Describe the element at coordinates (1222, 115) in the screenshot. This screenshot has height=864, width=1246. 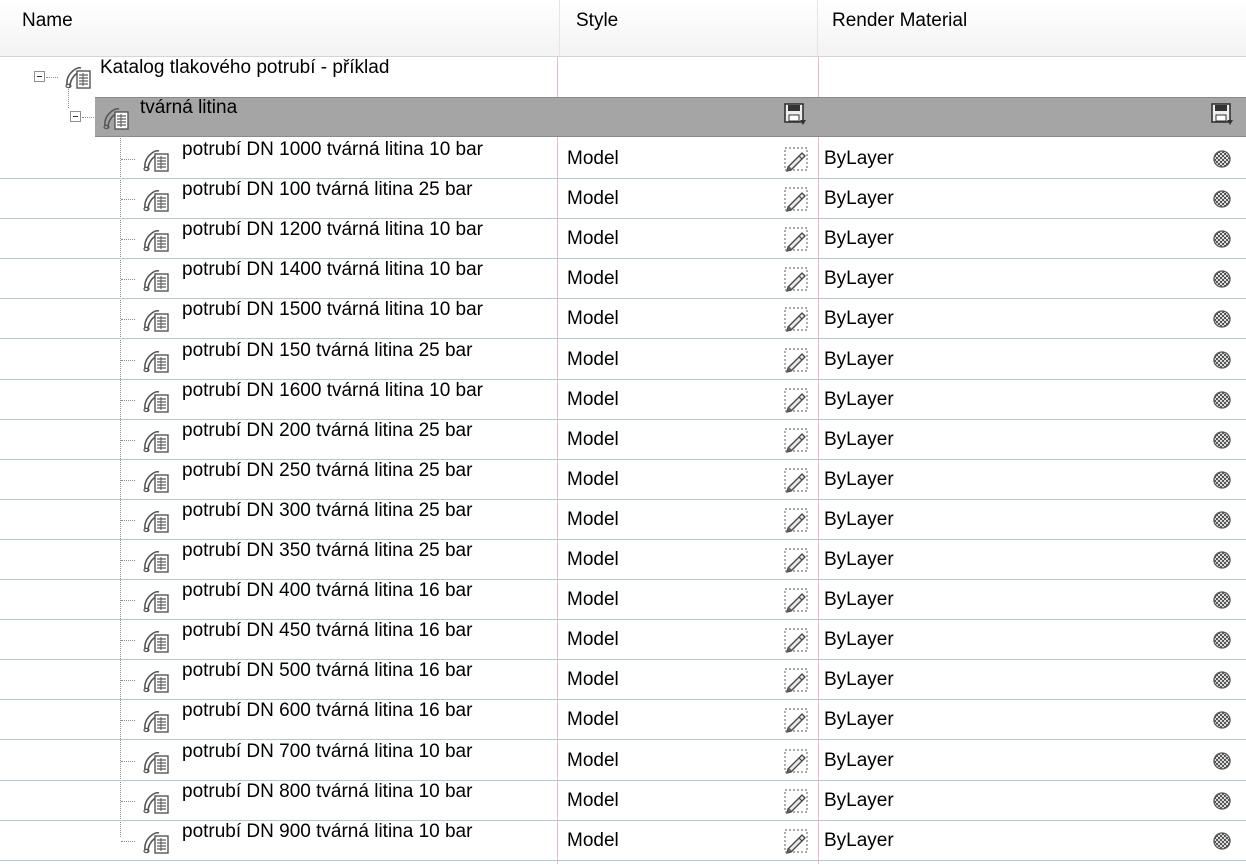
I see `save-material-icon` at that location.